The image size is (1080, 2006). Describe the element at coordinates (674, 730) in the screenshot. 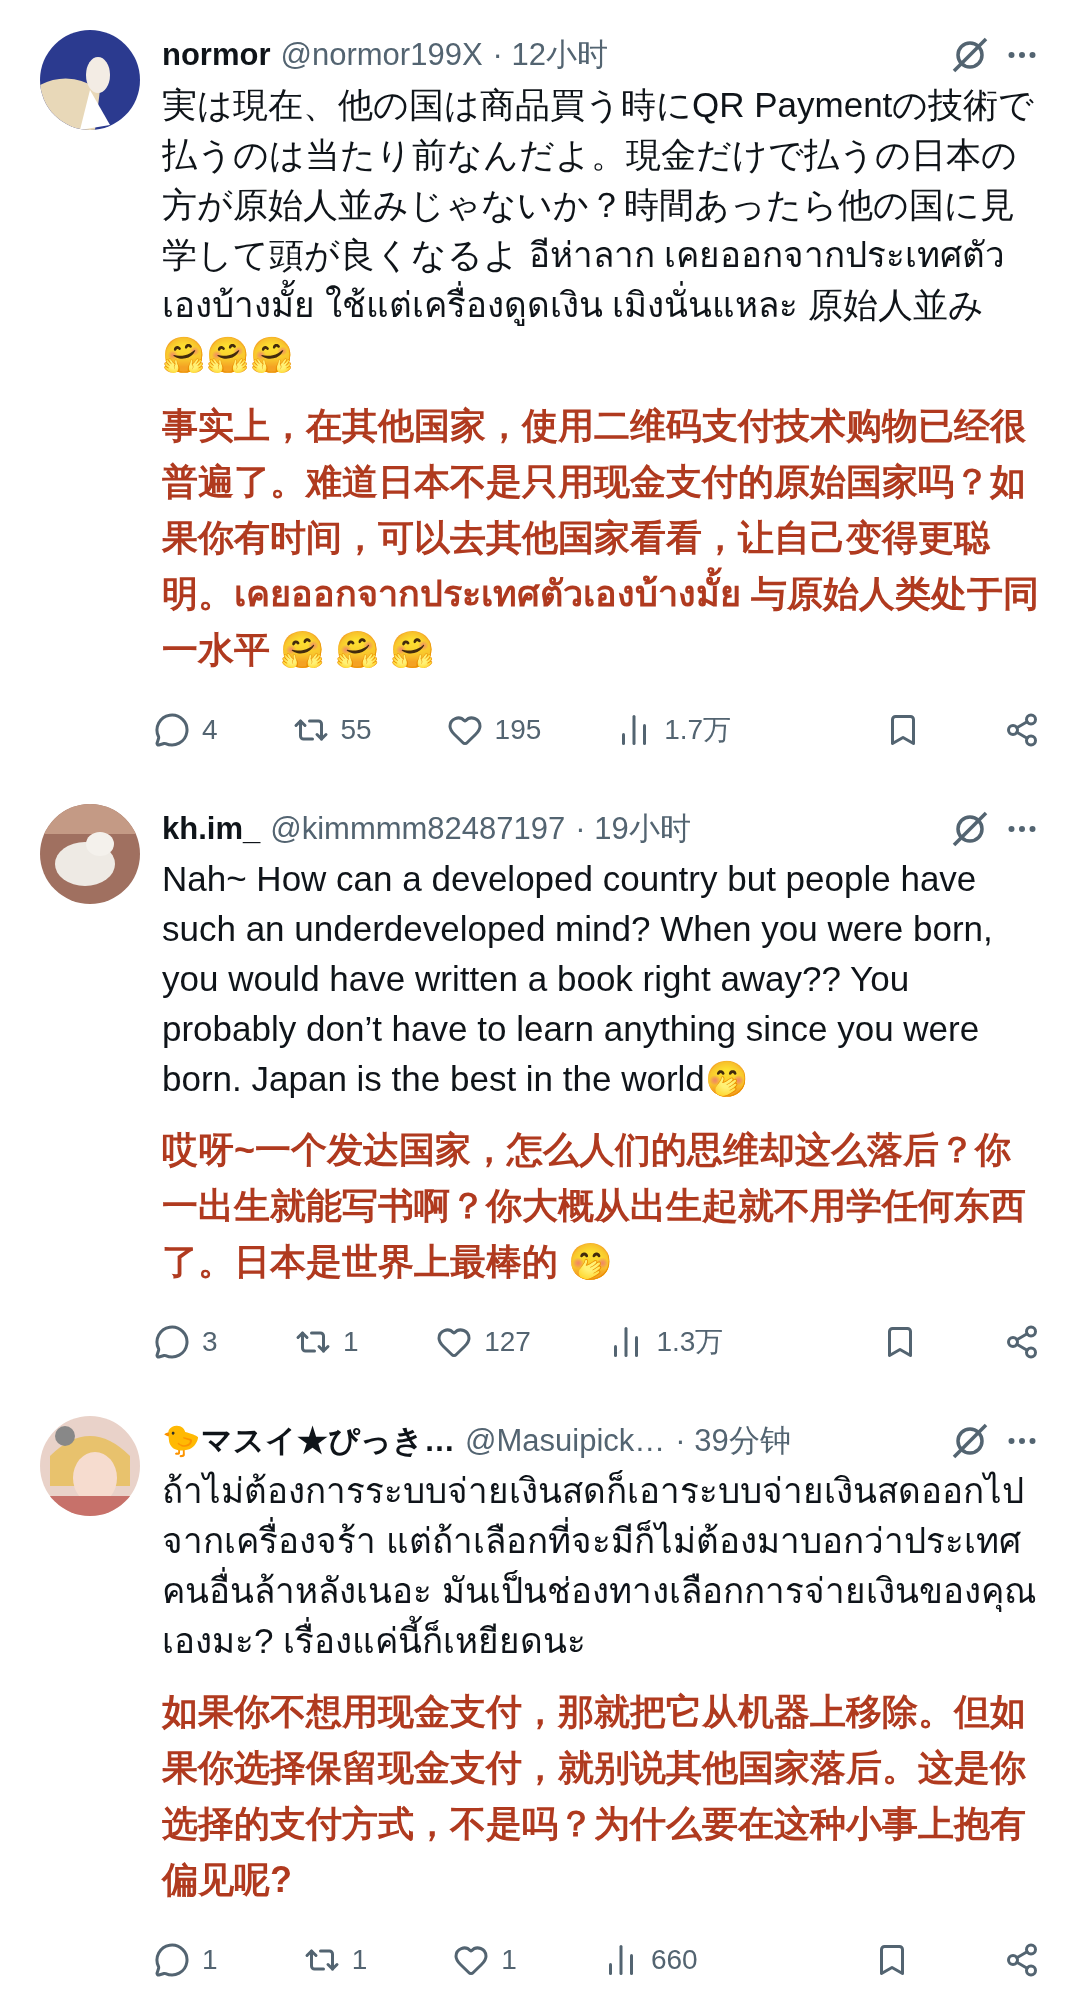

I see `views-button: 1.7万` at that location.